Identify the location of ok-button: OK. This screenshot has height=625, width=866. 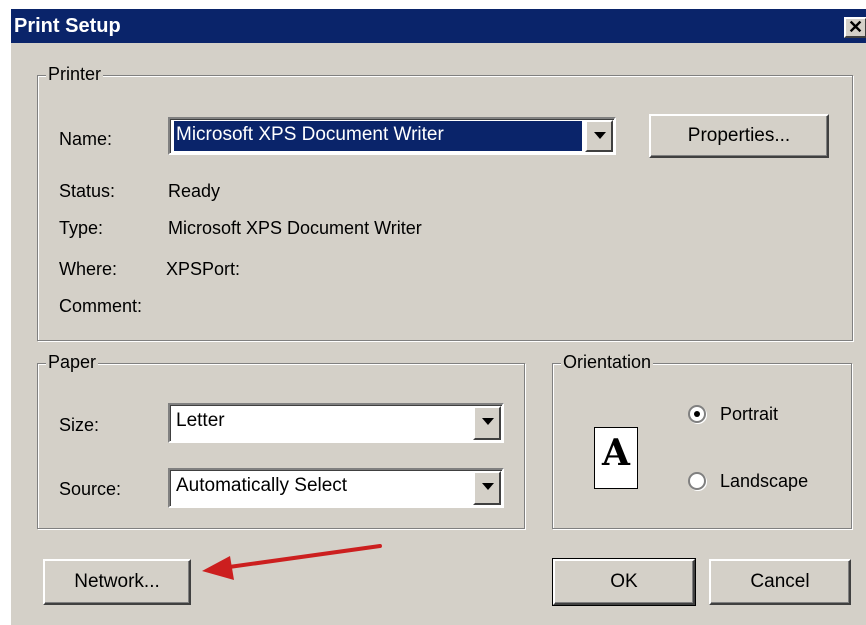
(624, 582).